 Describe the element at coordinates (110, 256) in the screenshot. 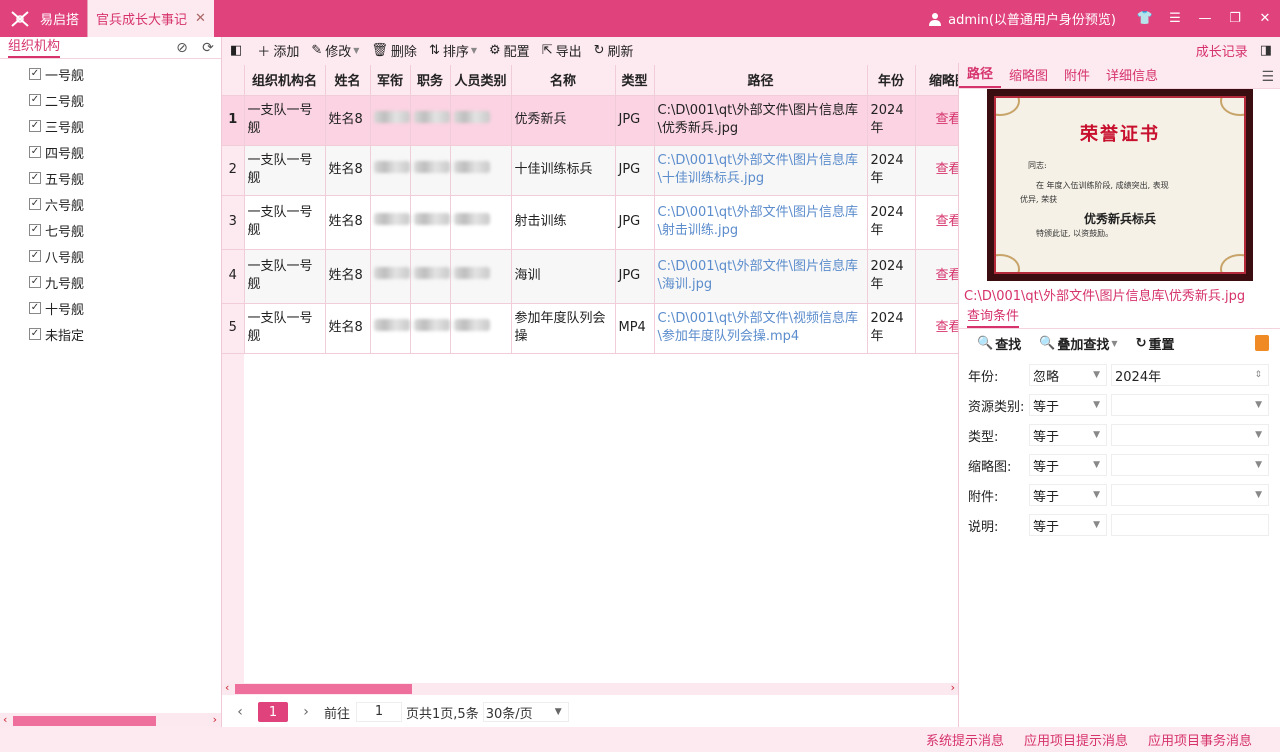

I see `org-tree-item: ✓ 八号舰` at that location.